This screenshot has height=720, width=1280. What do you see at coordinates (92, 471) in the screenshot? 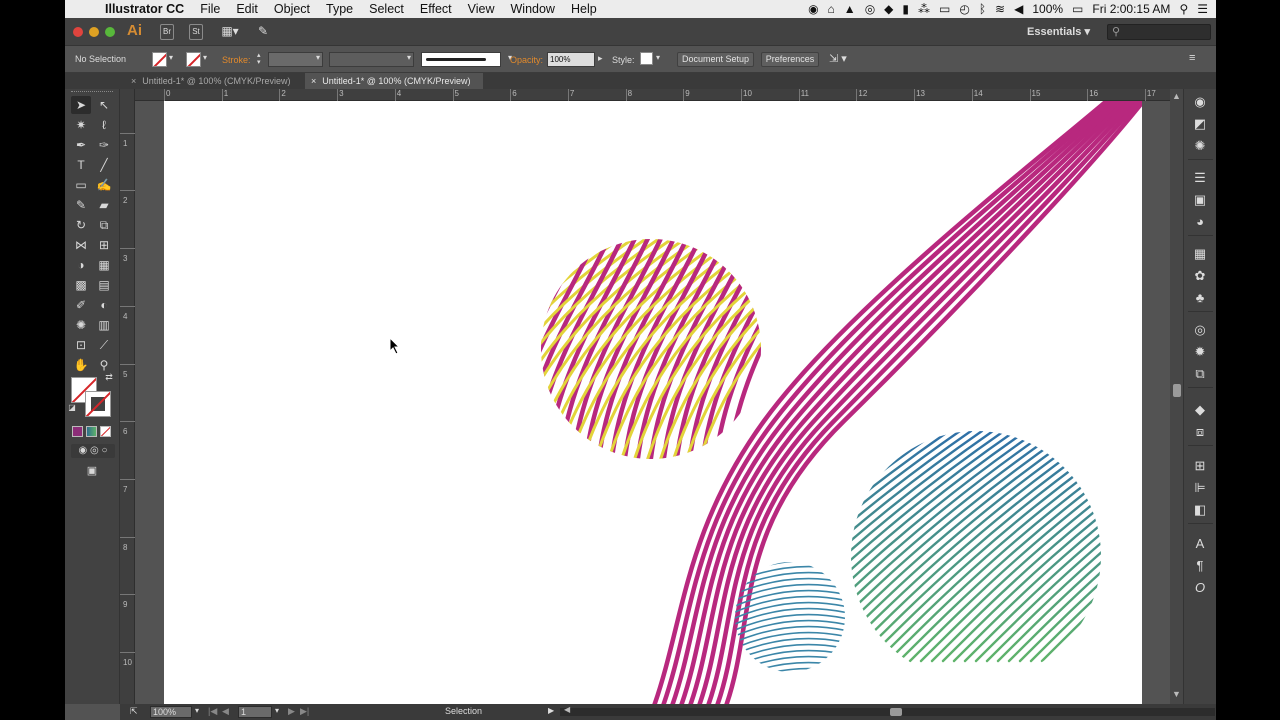
I see `screen-mode-icon: ▣` at bounding box center [92, 471].